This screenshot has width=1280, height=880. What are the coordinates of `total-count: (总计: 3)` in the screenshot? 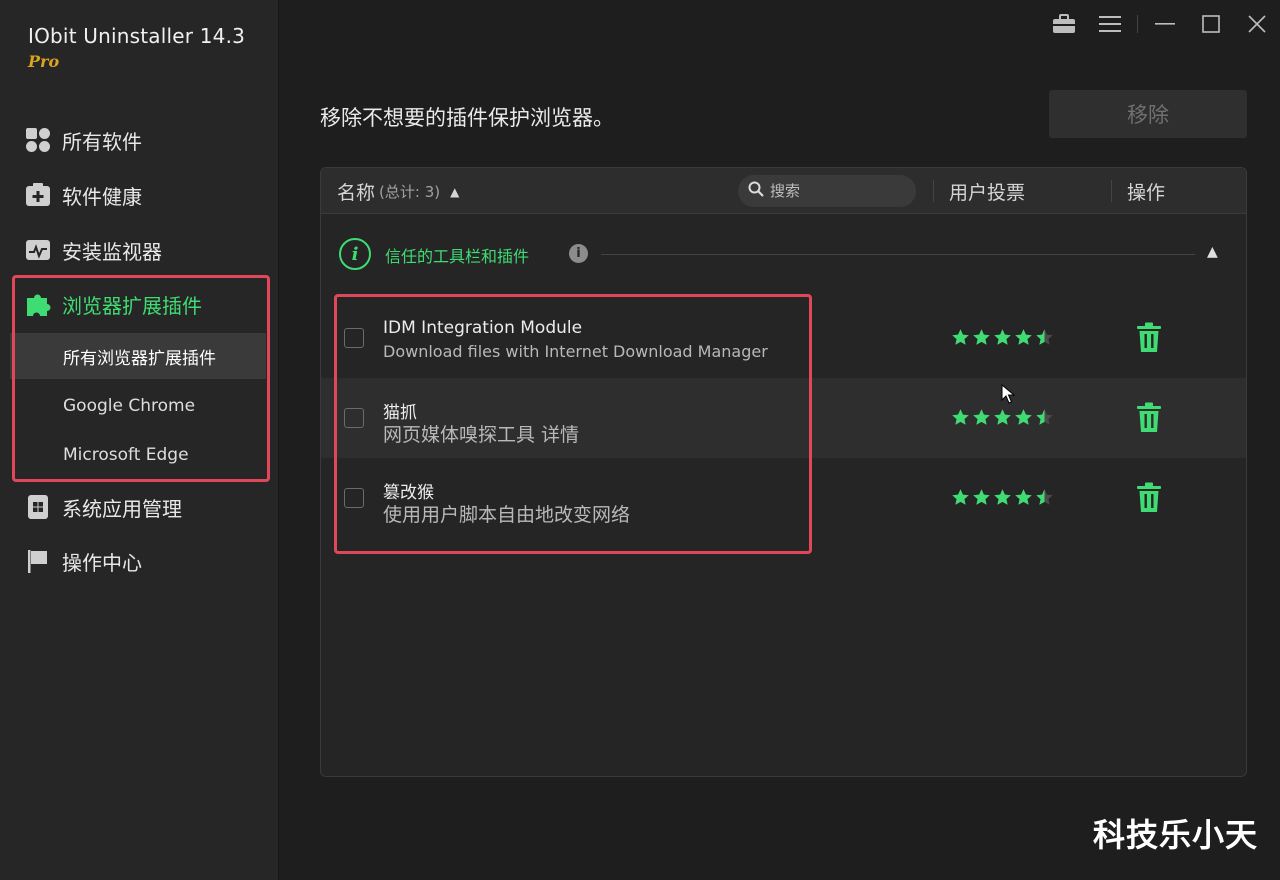 It's located at (410, 192).